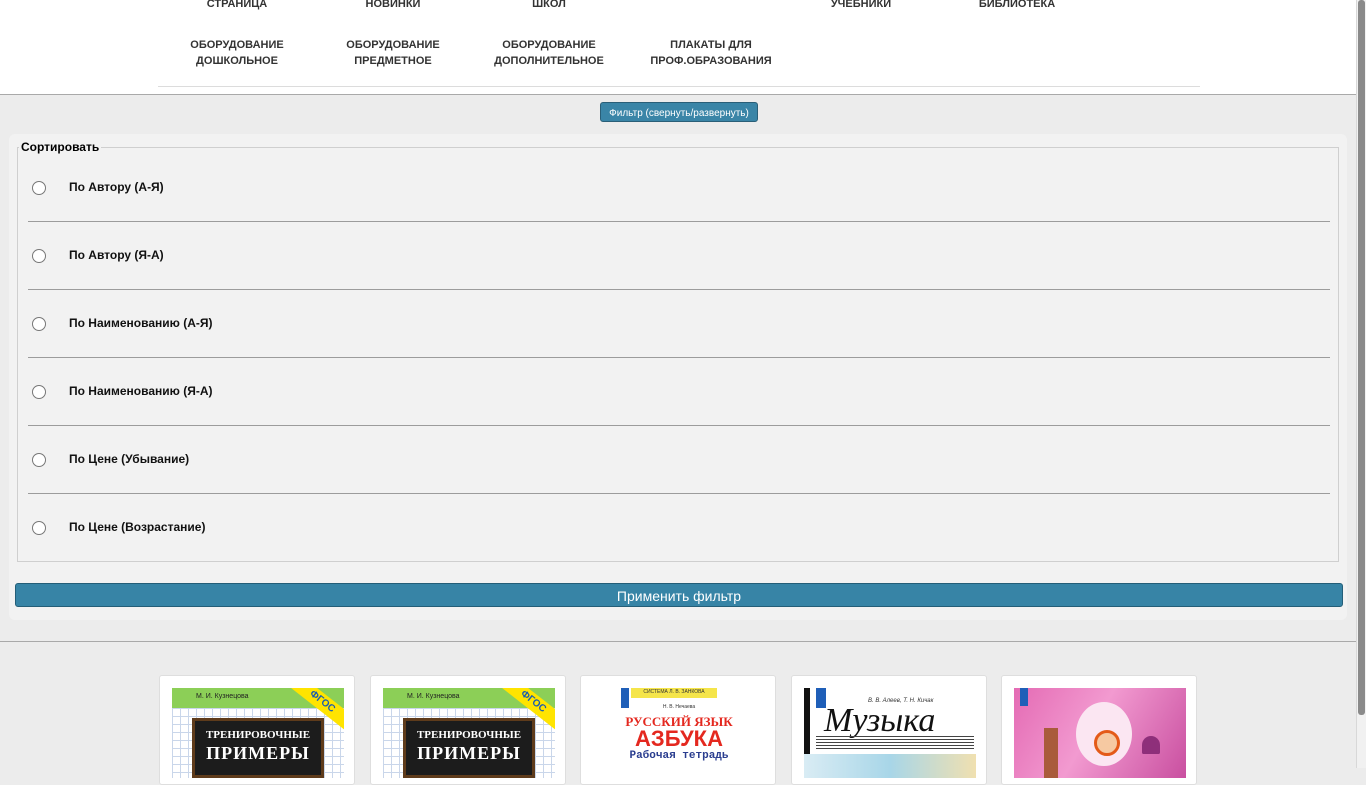 The image size is (1366, 785). What do you see at coordinates (679, 738) in the screenshot?
I see `cover-title-line2: АЗБУКА` at bounding box center [679, 738].